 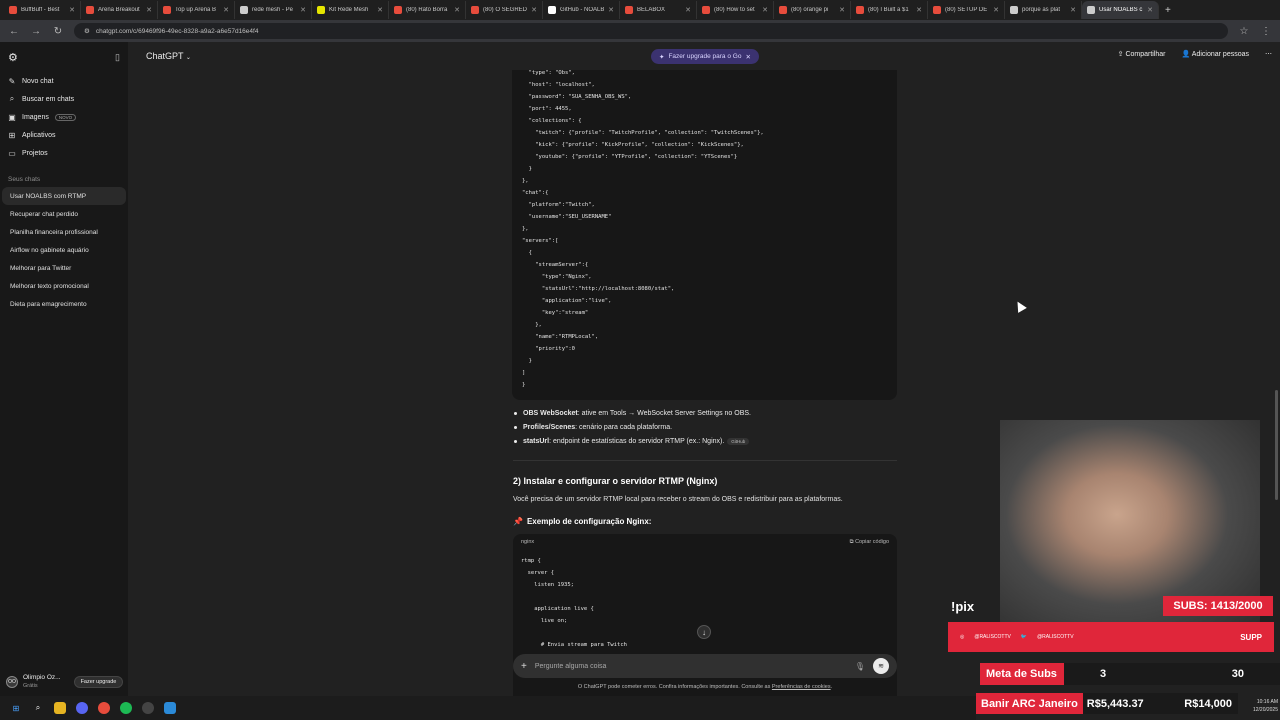 What do you see at coordinates (117, 57) in the screenshot?
I see `sidebar-toggle-icon: ▯` at bounding box center [117, 57].